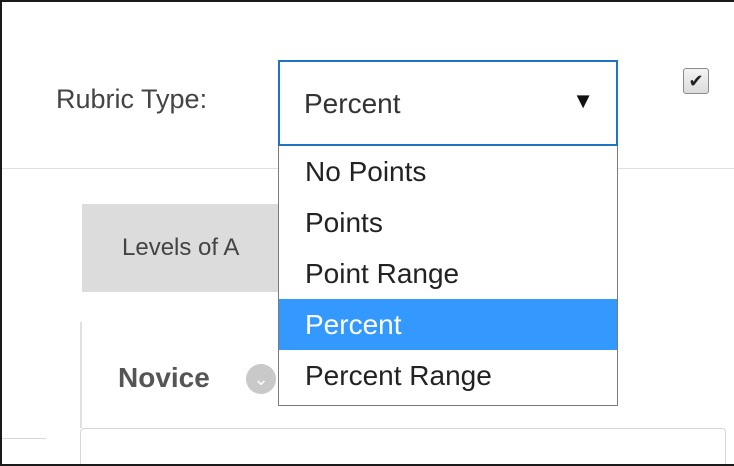  I want to click on dropdown-arrow-icon: ▼, so click(583, 100).